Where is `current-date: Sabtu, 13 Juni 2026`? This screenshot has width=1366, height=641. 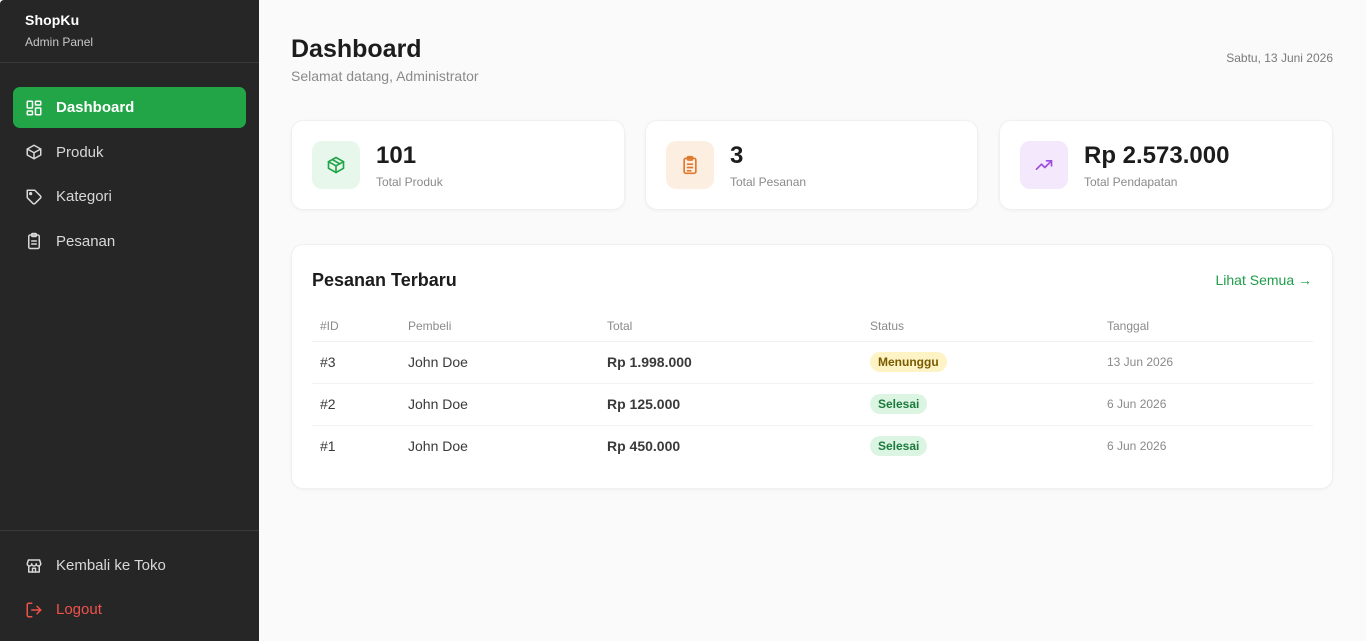
current-date: Sabtu, 13 Juni 2026 is located at coordinates (1279, 58).